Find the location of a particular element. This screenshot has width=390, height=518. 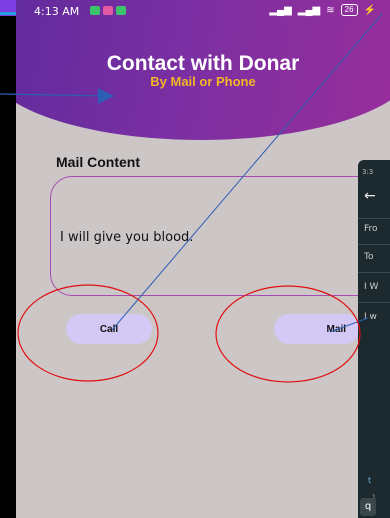

page-subtitle: By Mail or Phone is located at coordinates (203, 81).